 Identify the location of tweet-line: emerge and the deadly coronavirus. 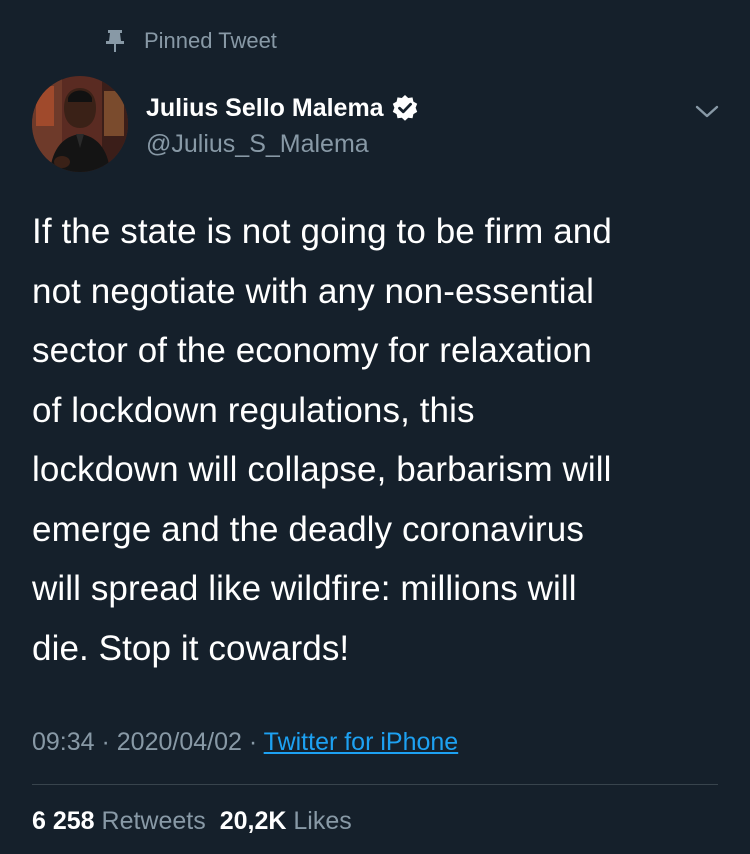
(308, 529).